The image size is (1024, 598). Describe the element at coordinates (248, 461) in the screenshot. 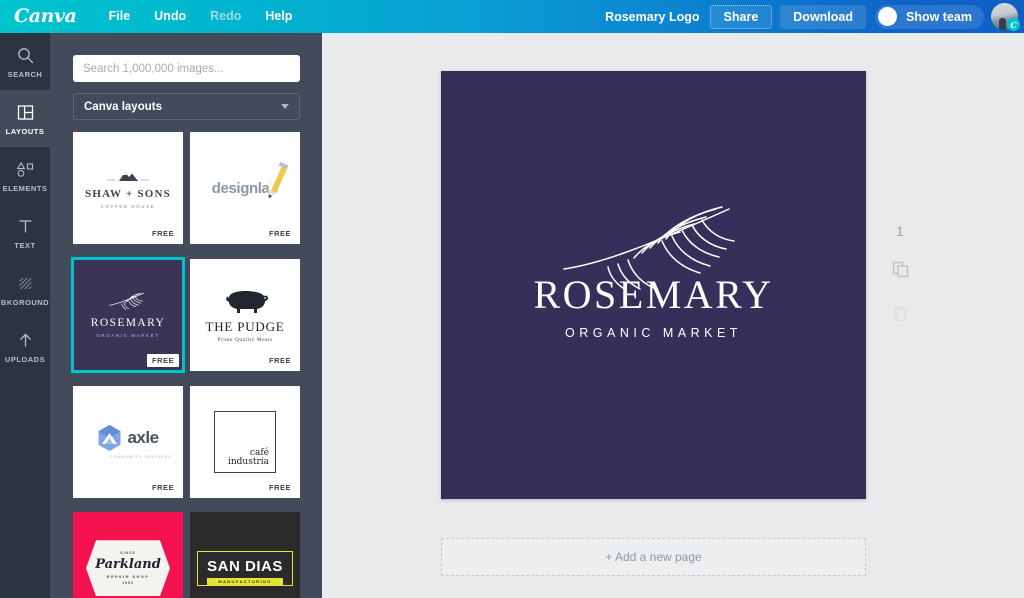

I see `thumbnail-subtitle: industria` at that location.